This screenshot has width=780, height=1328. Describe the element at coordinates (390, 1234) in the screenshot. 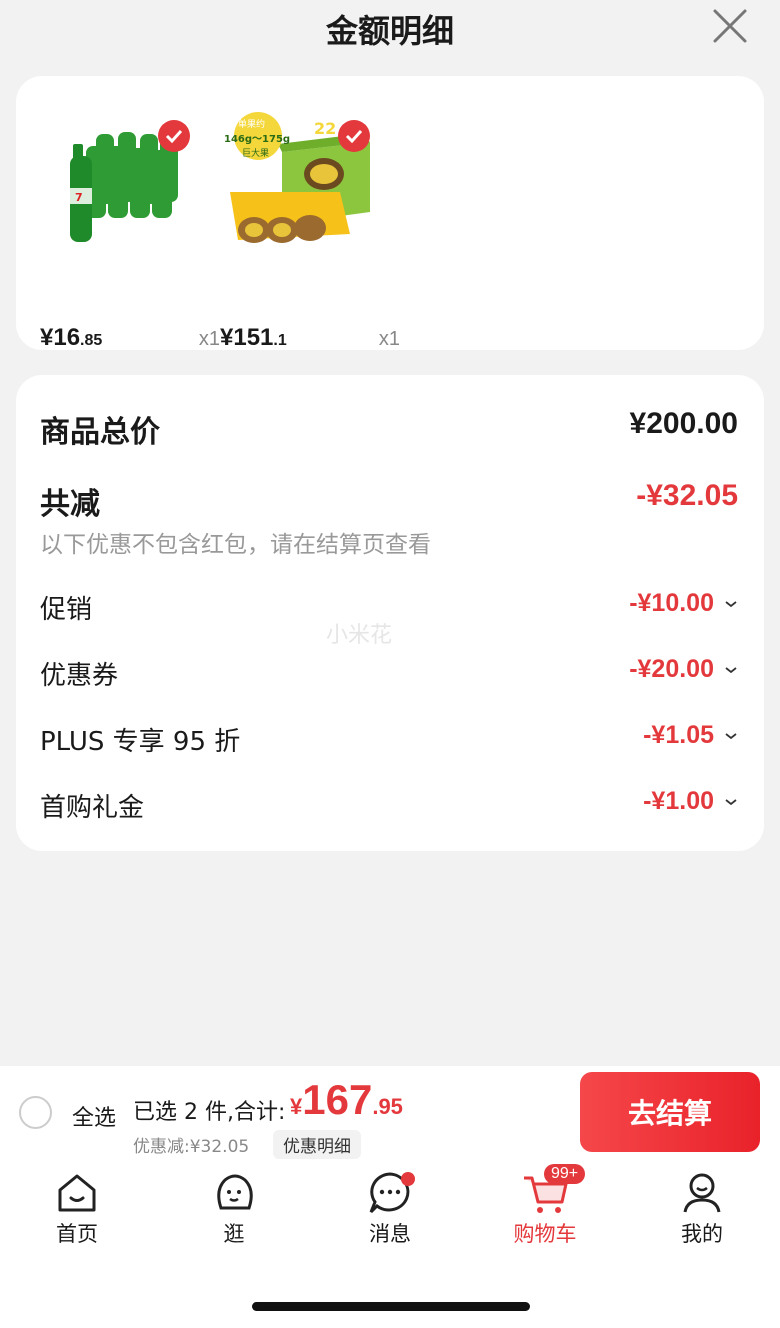

I see `tab-label: 消息` at that location.